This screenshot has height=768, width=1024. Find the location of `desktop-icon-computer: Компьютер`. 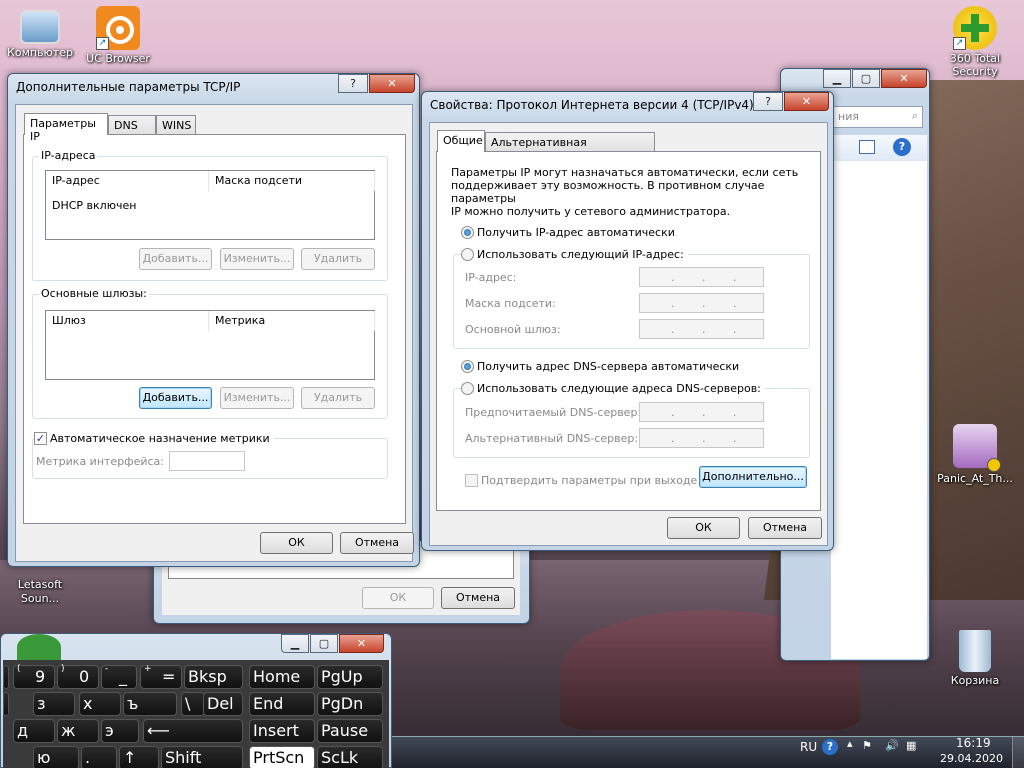

desktop-icon-computer: Компьютер is located at coordinates (40, 32).